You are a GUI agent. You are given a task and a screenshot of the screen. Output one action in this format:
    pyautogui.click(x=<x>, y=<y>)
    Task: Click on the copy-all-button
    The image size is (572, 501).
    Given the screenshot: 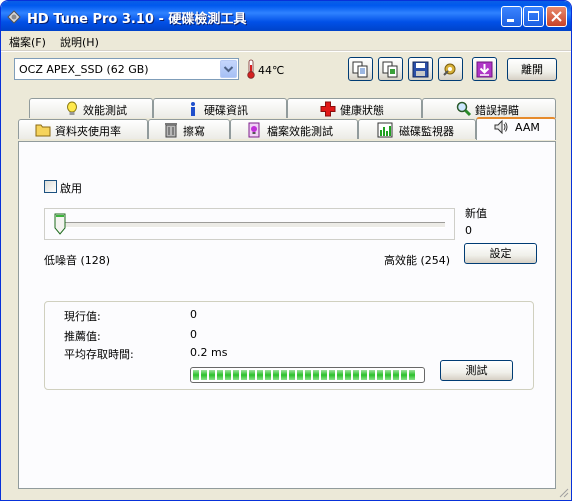 What is the action you would take?
    pyautogui.click(x=390, y=69)
    